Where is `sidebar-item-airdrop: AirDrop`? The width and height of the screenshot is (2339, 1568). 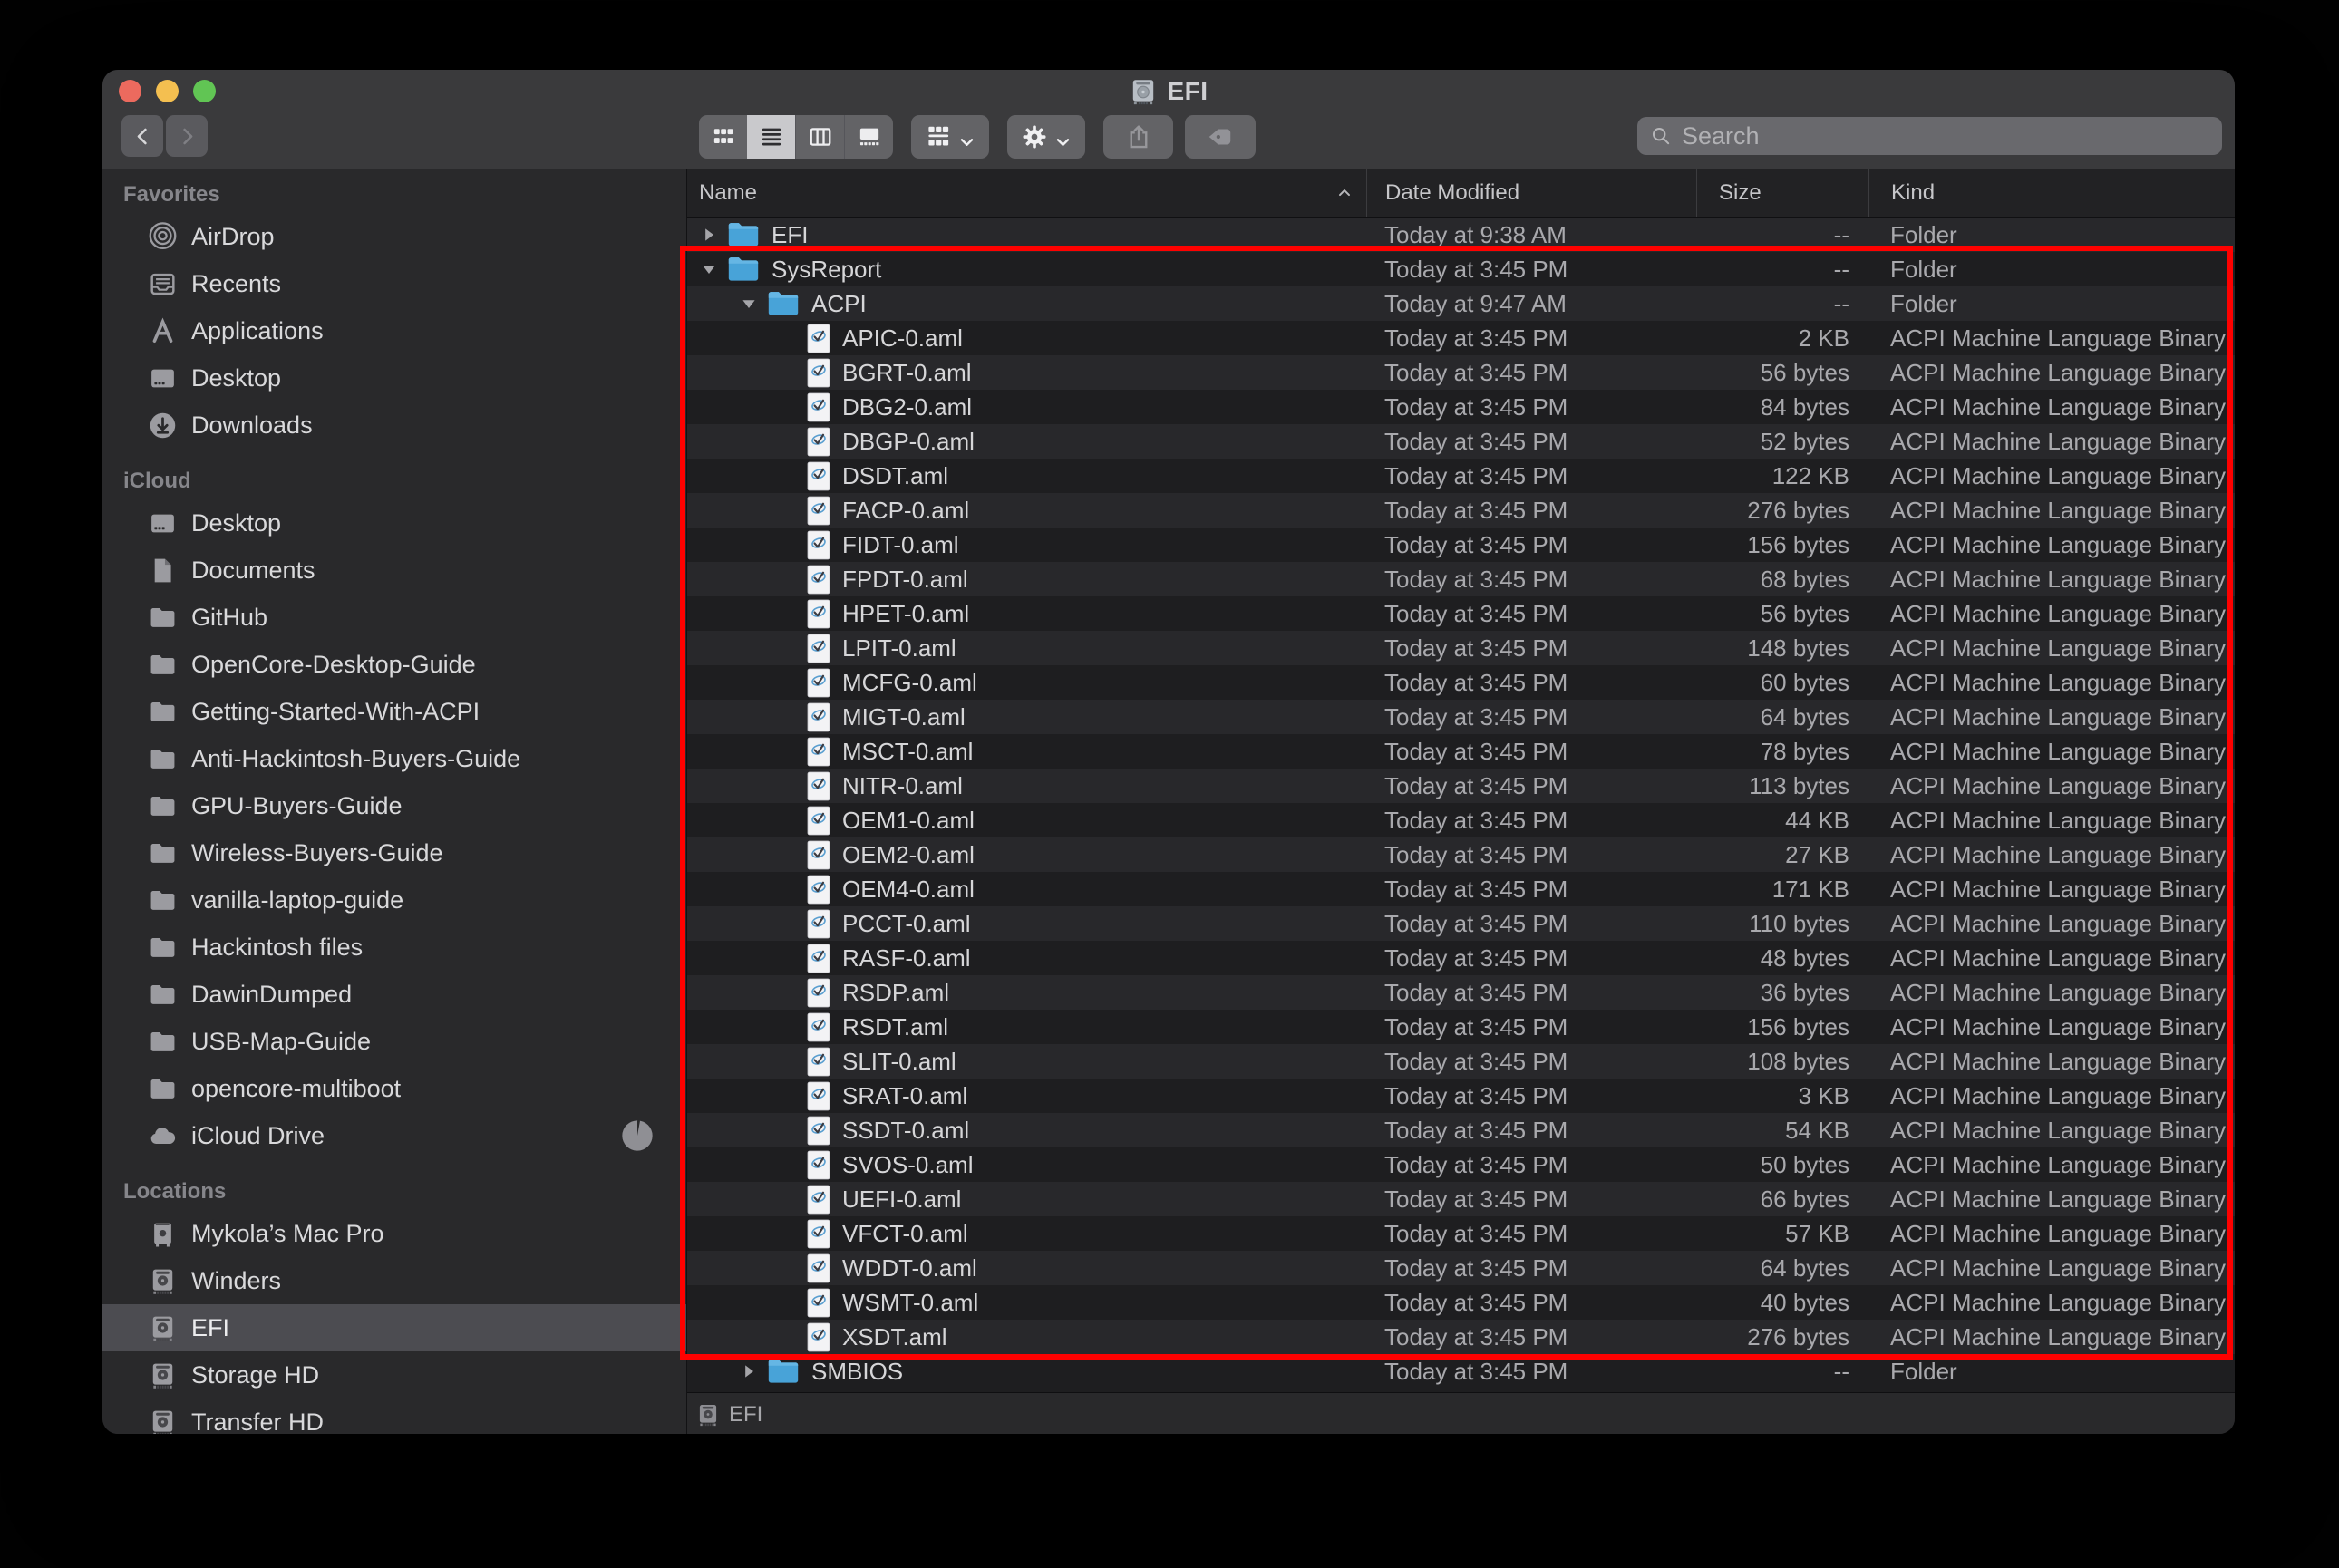
sidebar-item-airdrop: AirDrop is located at coordinates (394, 237).